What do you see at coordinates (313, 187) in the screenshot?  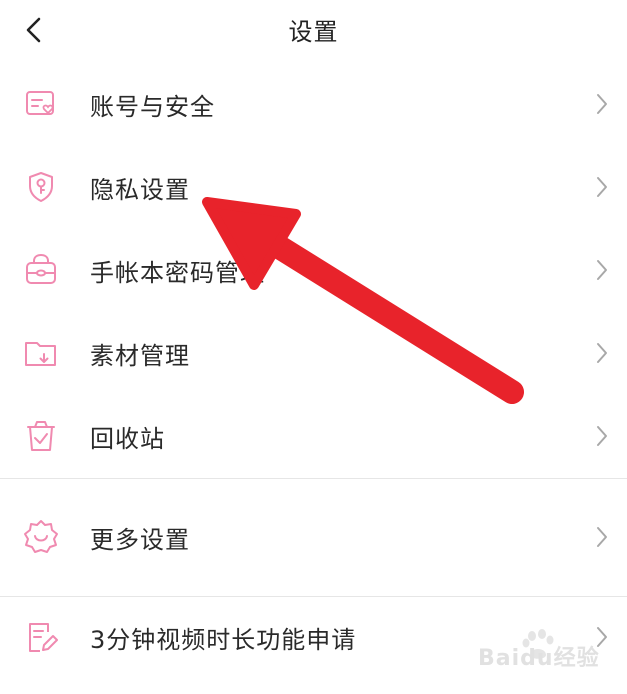 I see `settings-item-privacy: 隐私设置` at bounding box center [313, 187].